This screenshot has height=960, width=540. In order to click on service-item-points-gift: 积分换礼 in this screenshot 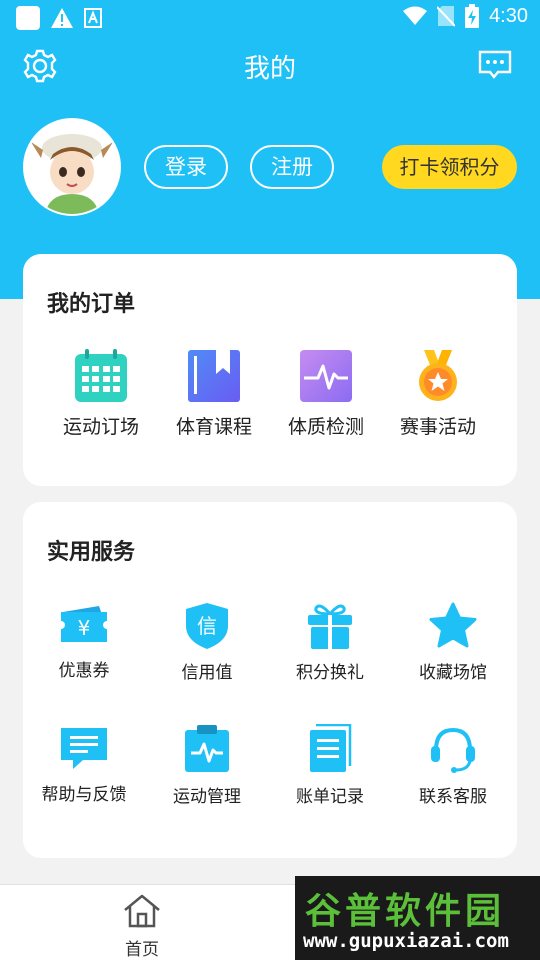, I will do `click(330, 642)`.